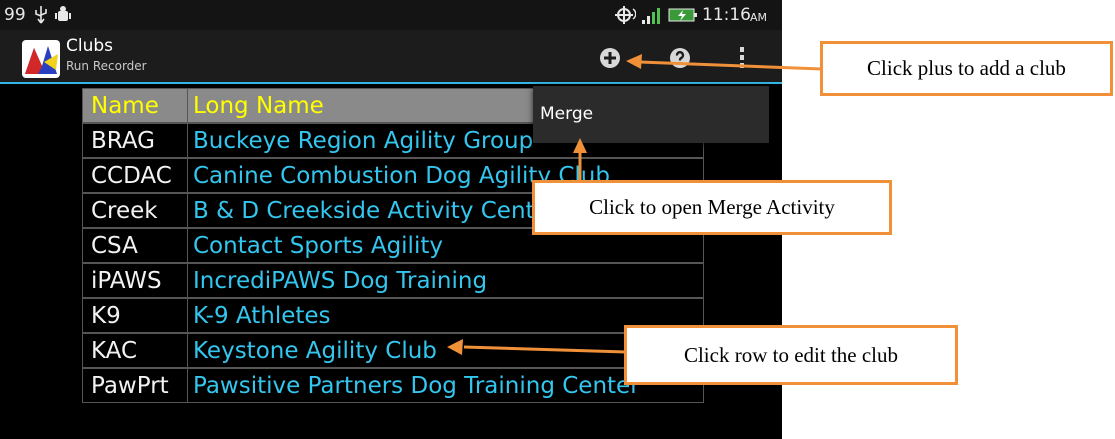  What do you see at coordinates (712, 207) in the screenshot?
I see `callout-merge: Click to open Merge Activity` at bounding box center [712, 207].